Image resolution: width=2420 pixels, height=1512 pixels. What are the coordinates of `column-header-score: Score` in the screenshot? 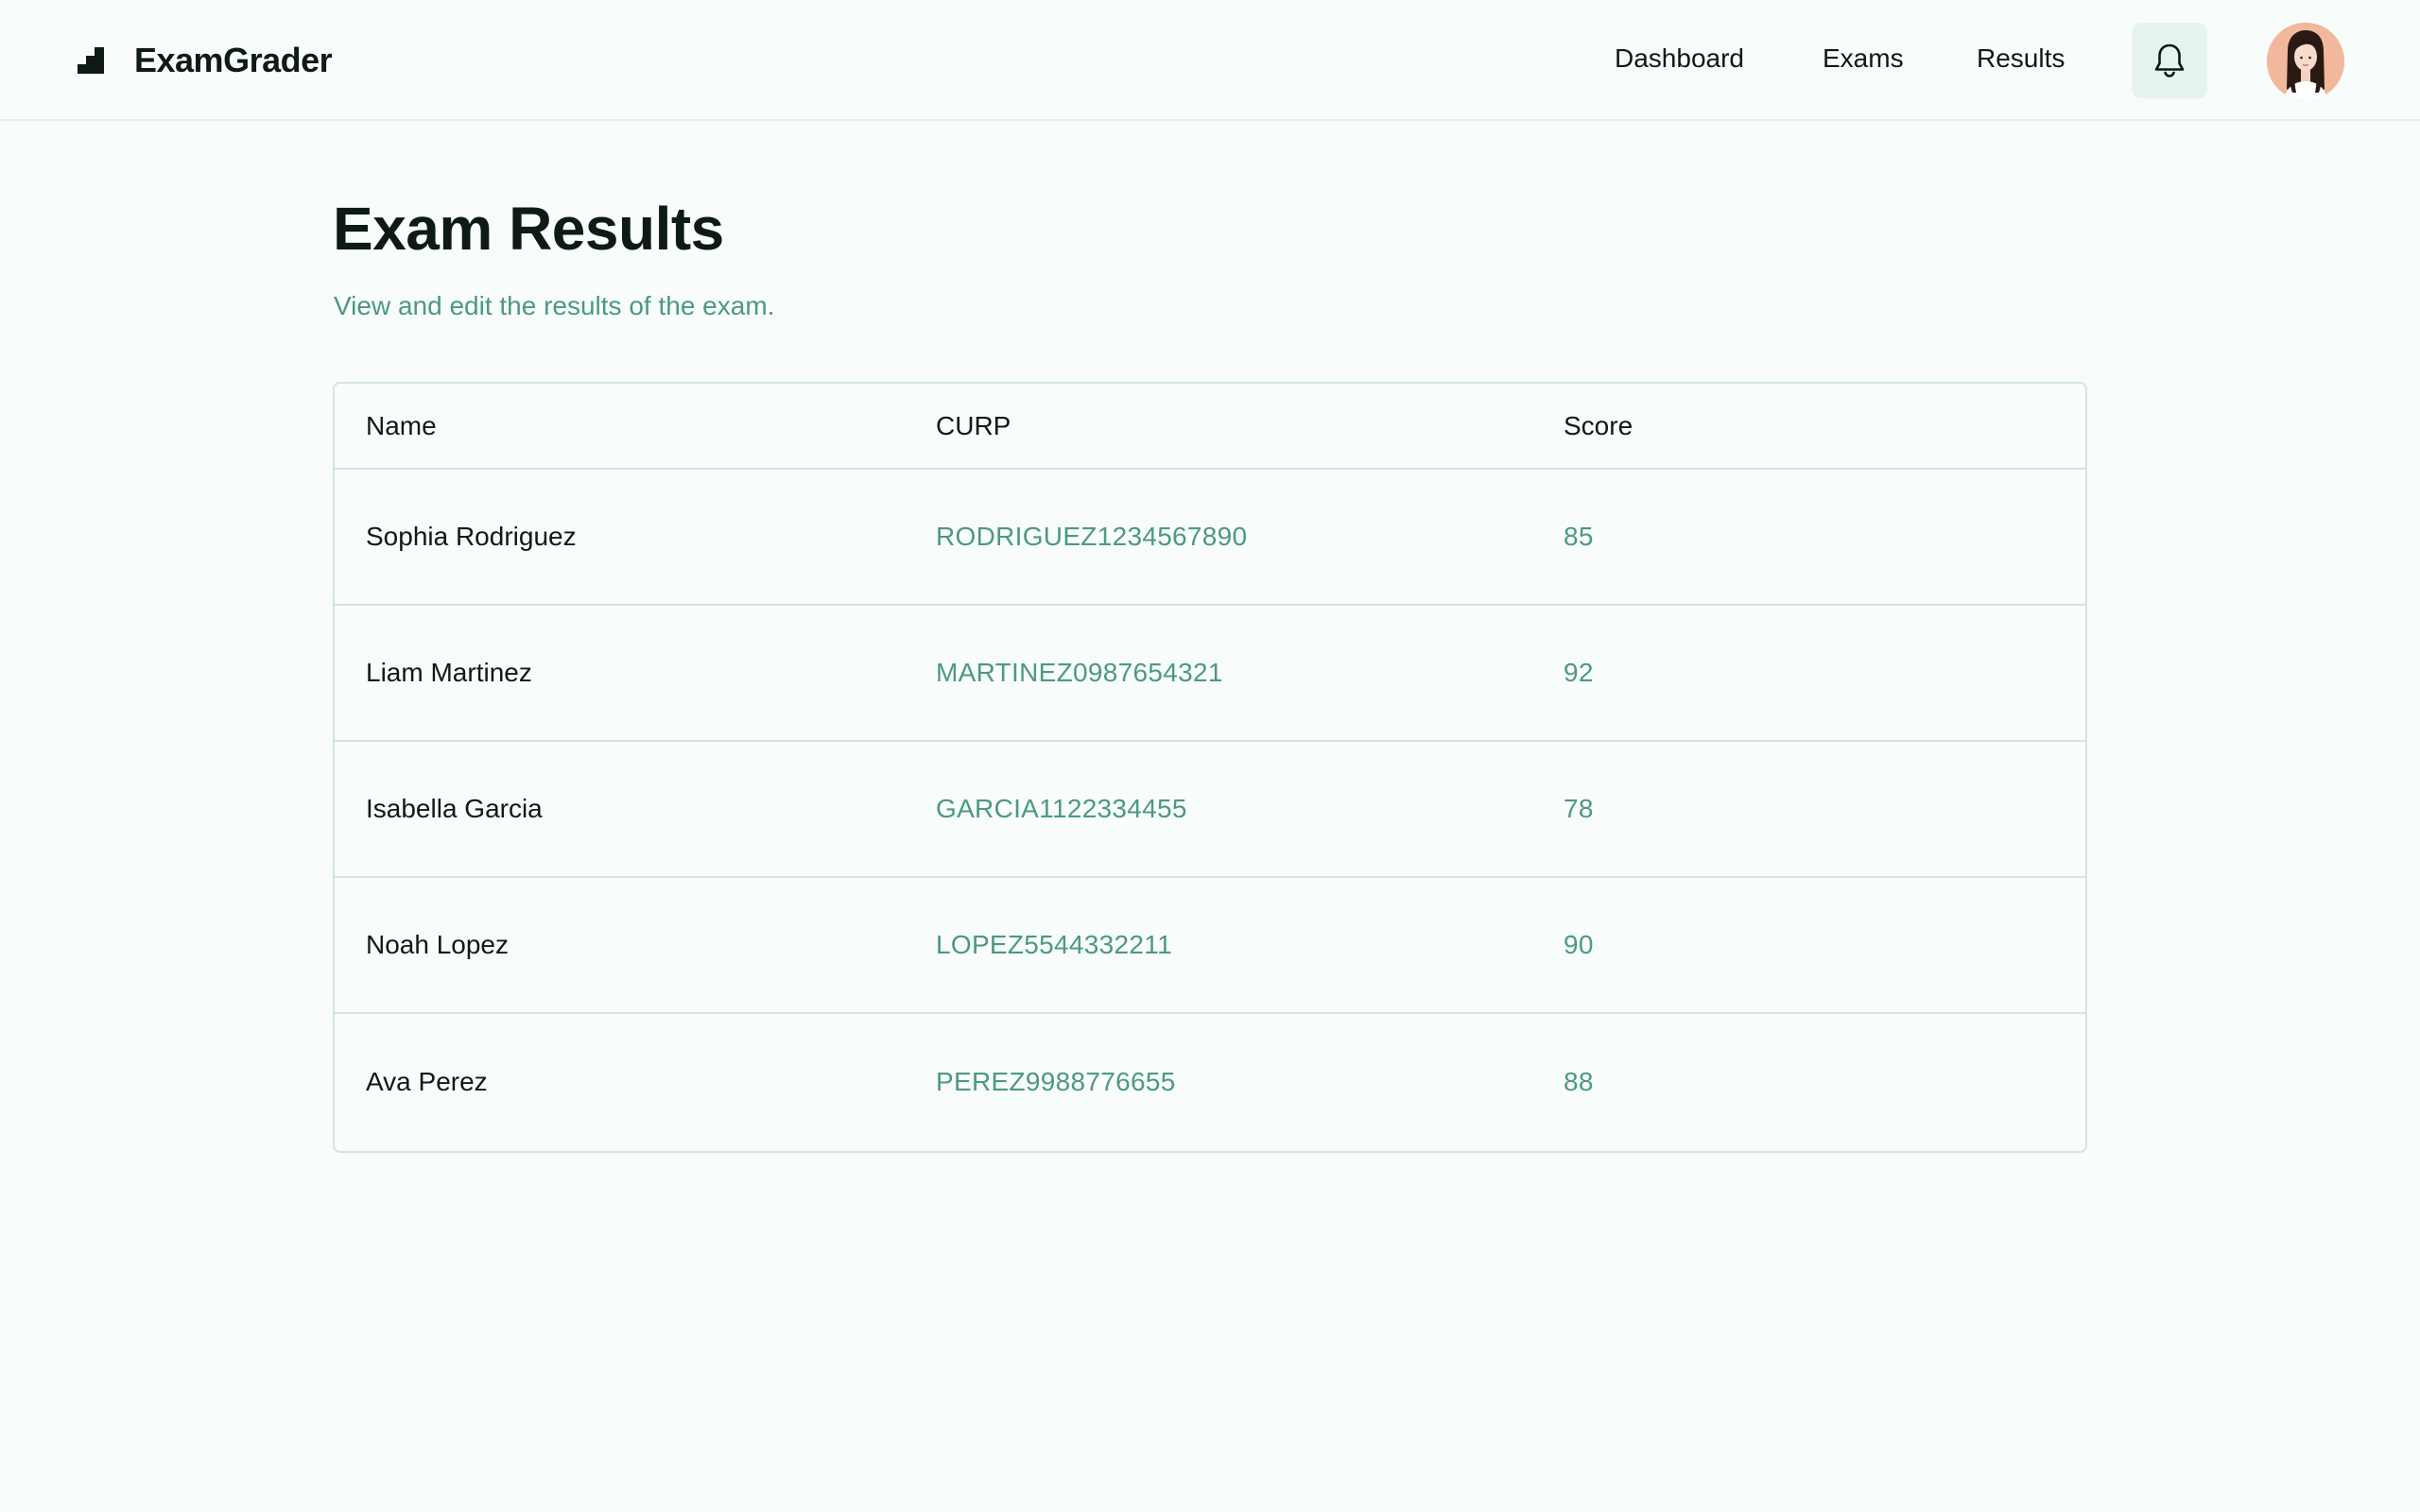 It's located at (1808, 426).